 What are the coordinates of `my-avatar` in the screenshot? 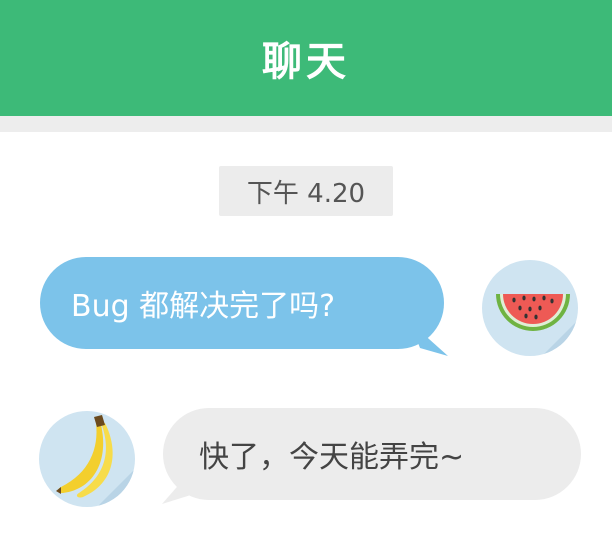 It's located at (530, 308).